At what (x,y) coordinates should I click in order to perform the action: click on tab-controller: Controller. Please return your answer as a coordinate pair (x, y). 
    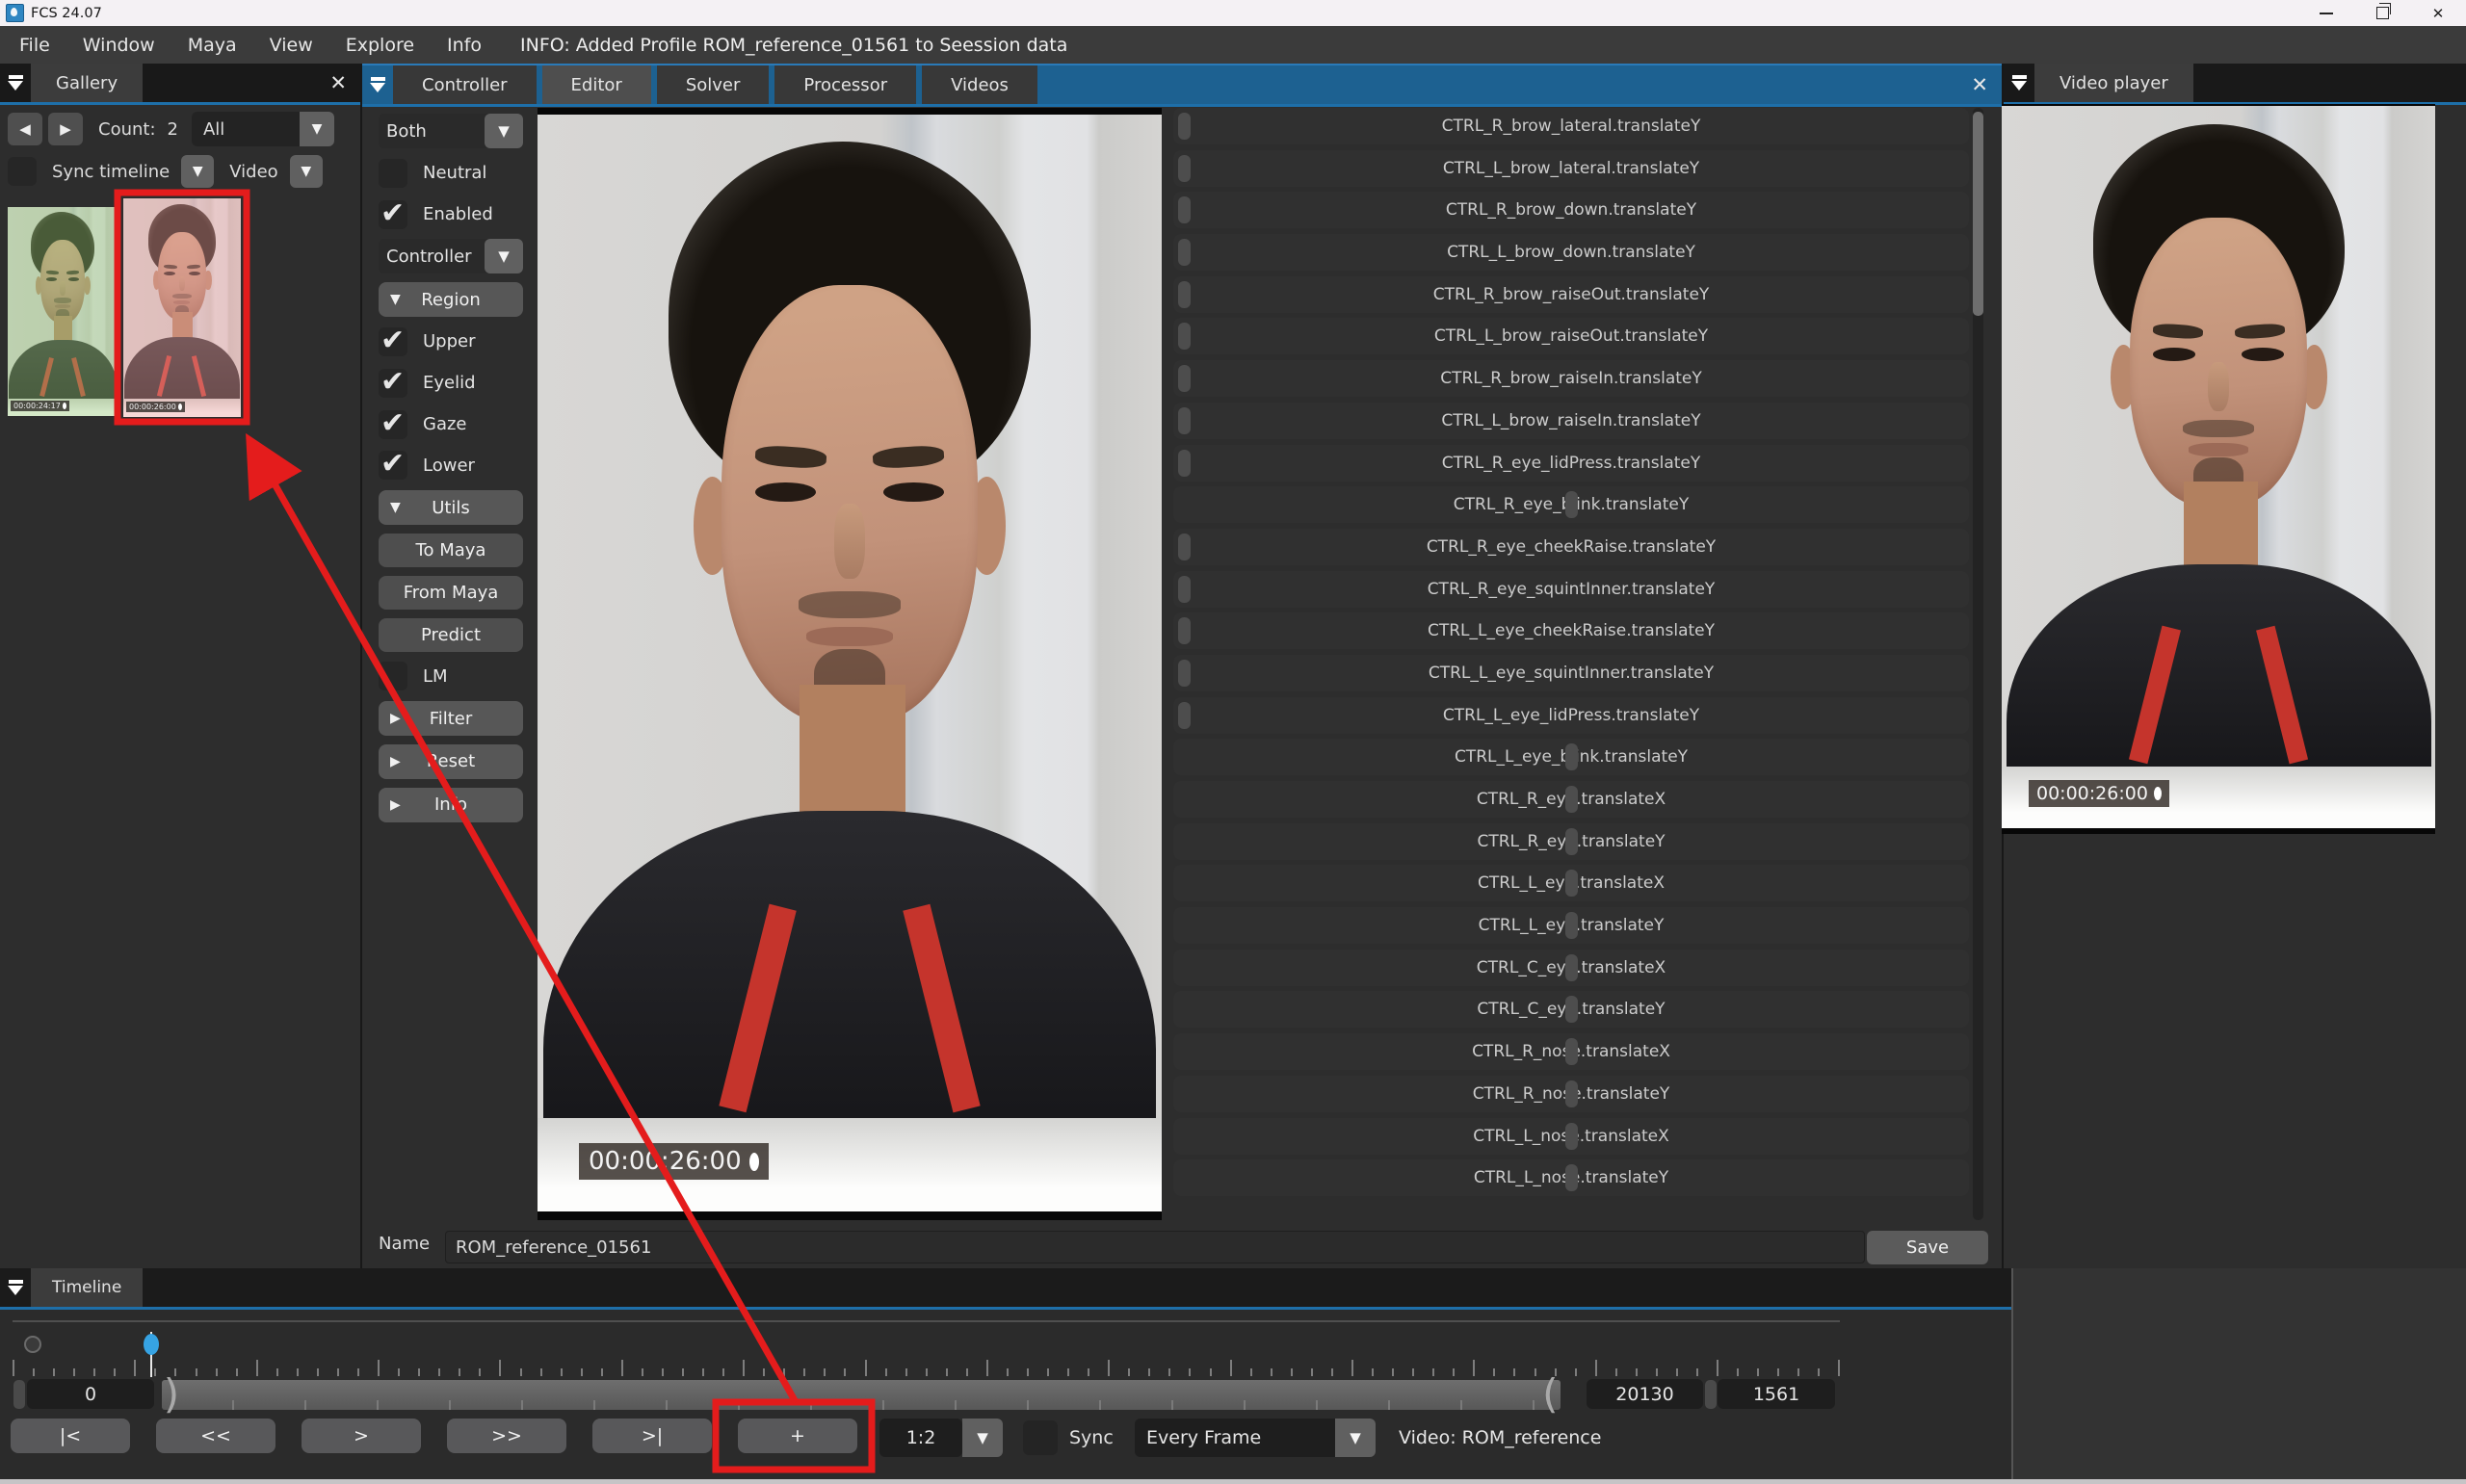
    Looking at the image, I should click on (465, 85).